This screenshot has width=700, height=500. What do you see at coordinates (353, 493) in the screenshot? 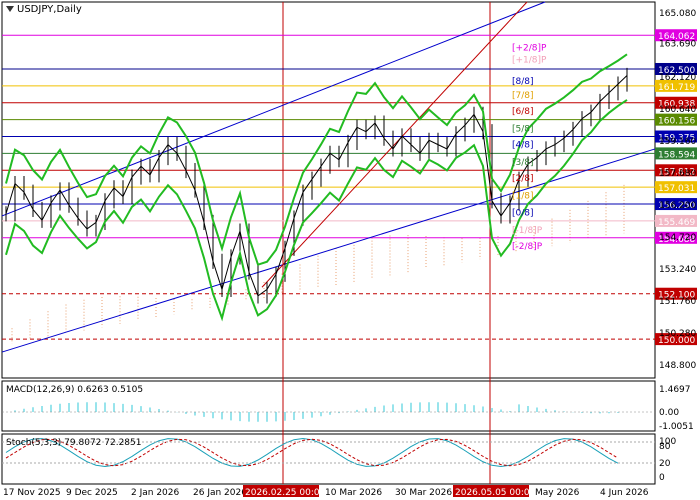
I see `x-axis-label: 10 Mar 2026` at bounding box center [353, 493].